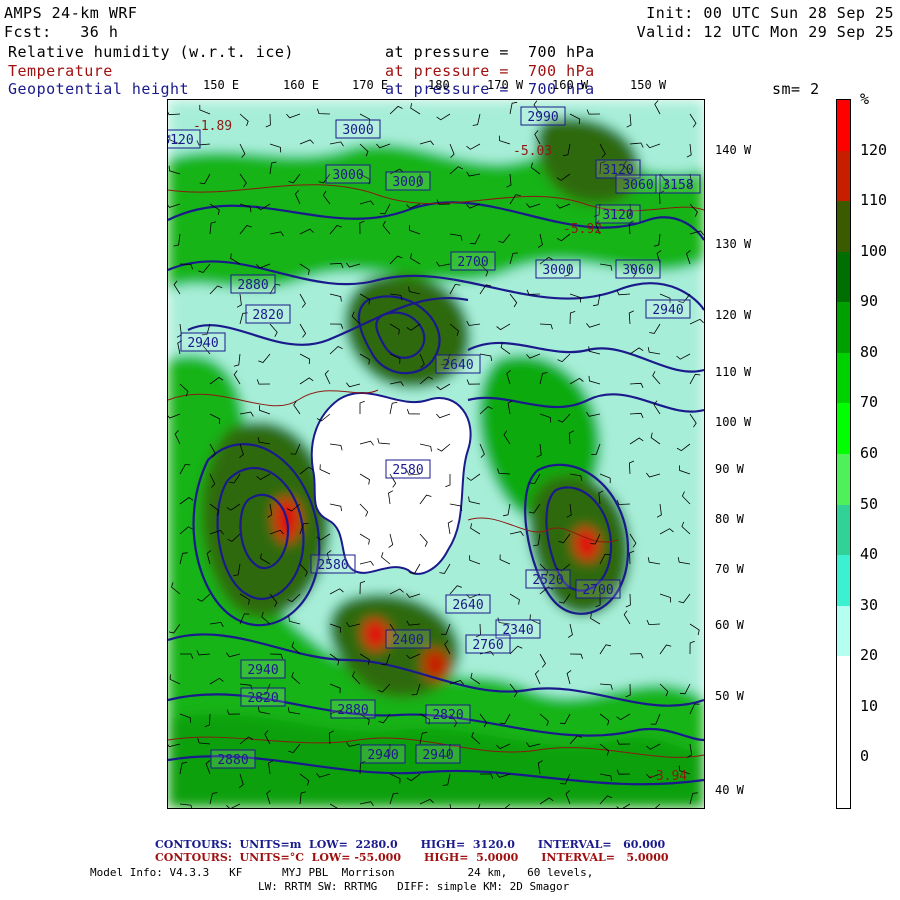 Image resolution: width=900 pixels, height=900 pixels. What do you see at coordinates (729, 625) in the screenshot?
I see `lon-side-label: 60 W` at bounding box center [729, 625].